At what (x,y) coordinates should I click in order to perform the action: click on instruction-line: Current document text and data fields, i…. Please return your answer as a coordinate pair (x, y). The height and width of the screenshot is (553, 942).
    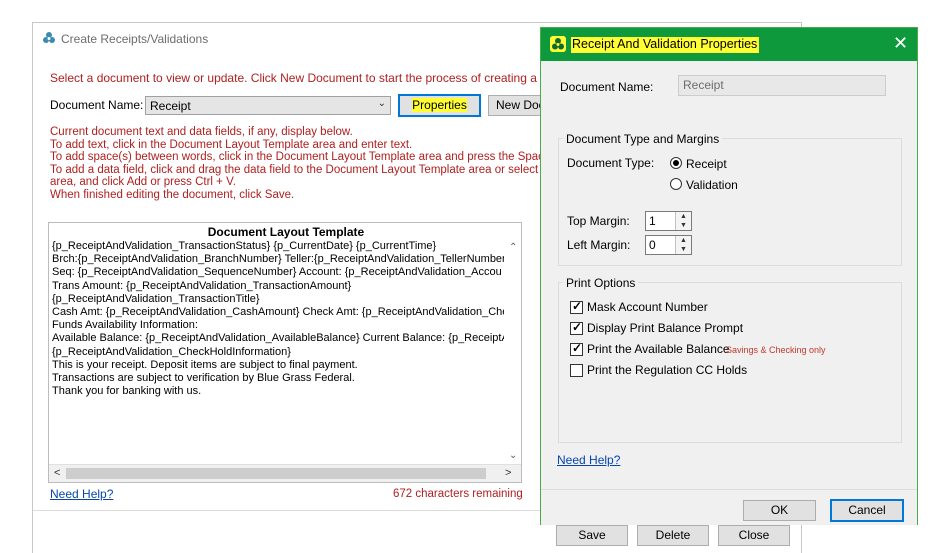
    Looking at the image, I should click on (201, 132).